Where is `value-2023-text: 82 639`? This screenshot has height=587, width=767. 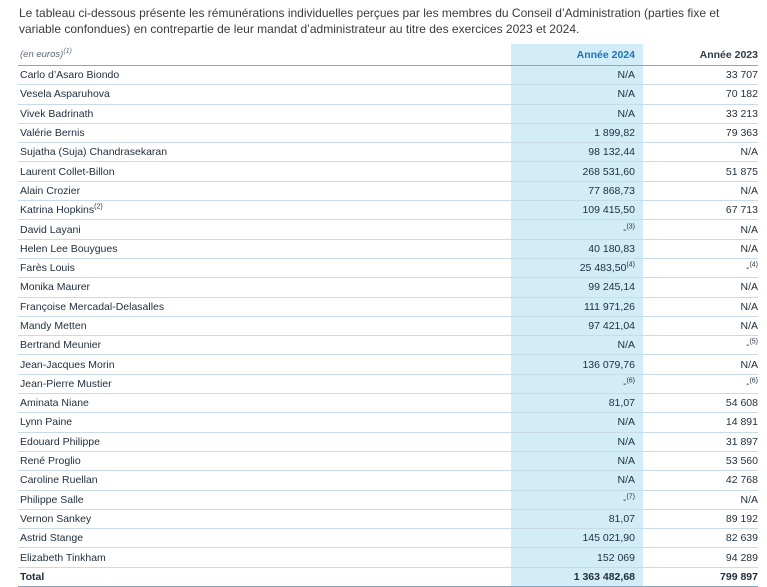 value-2023-text: 82 639 is located at coordinates (741, 538).